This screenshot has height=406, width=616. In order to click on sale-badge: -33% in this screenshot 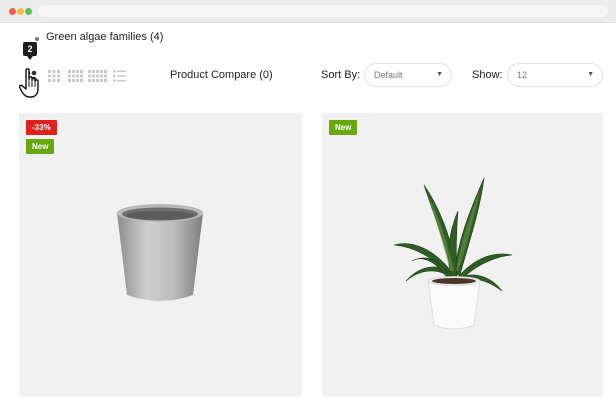, I will do `click(41, 127)`.